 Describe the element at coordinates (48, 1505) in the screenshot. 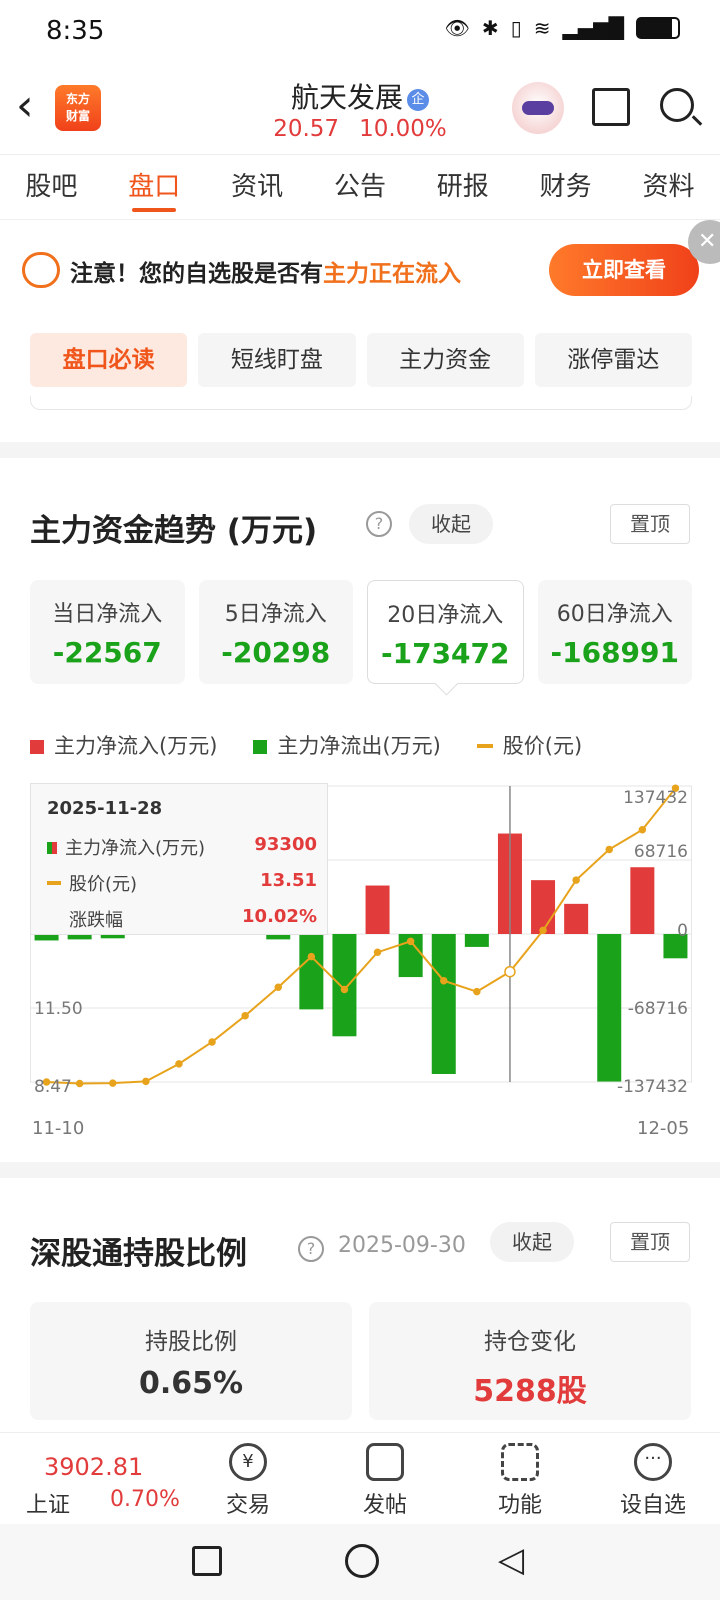

I see `index-name: 上证` at that location.